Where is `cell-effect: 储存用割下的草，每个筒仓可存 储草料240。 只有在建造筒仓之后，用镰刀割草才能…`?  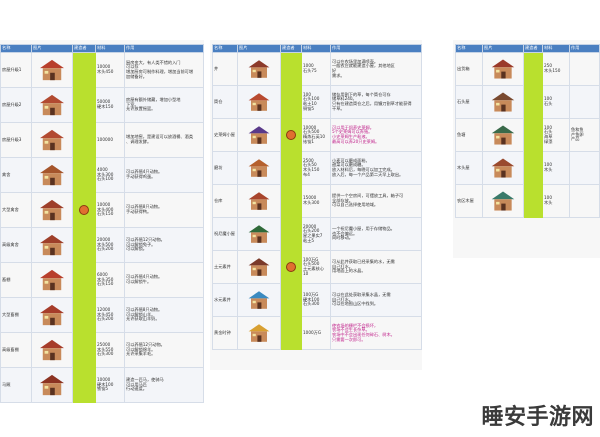 cell-effect: 储存用割下的草，每个筒仓可存 储草料240。 只有在建造筒仓之后，用镰刀割草才能… is located at coordinates (376, 102).